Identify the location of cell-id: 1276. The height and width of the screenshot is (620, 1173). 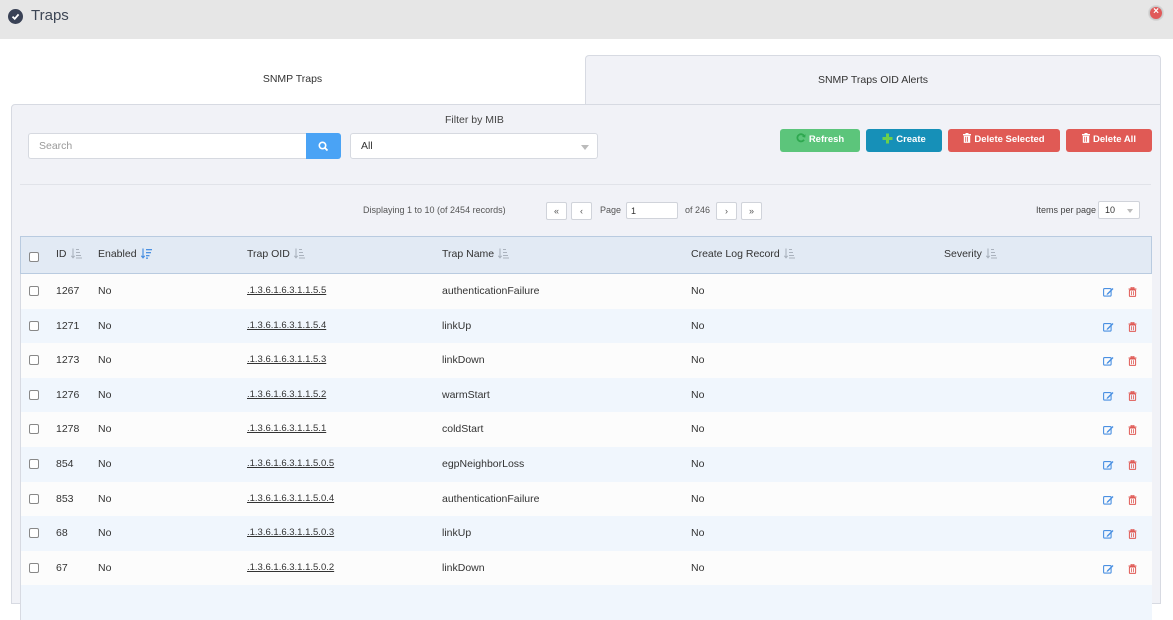
(68, 394).